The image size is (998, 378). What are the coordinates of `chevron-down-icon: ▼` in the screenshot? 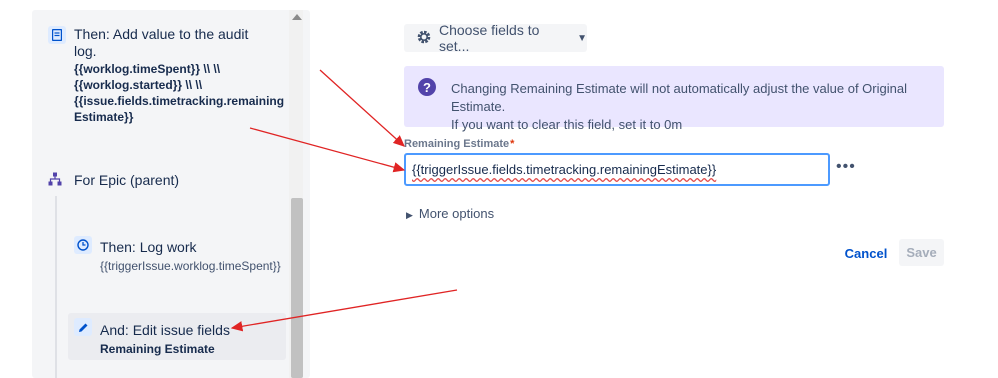 It's located at (582, 38).